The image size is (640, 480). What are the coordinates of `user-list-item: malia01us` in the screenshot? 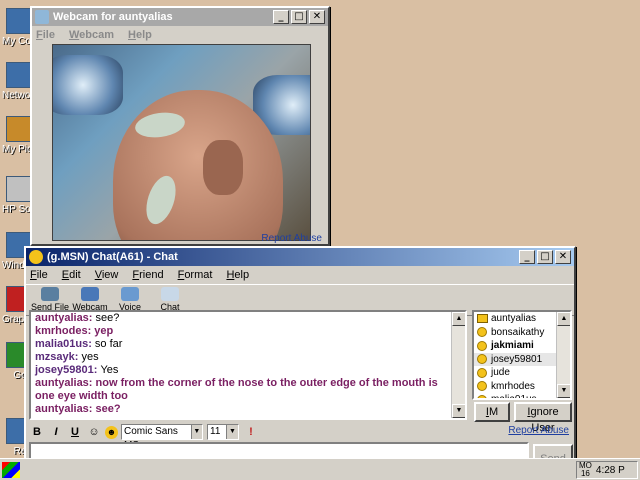 It's located at (515, 396).